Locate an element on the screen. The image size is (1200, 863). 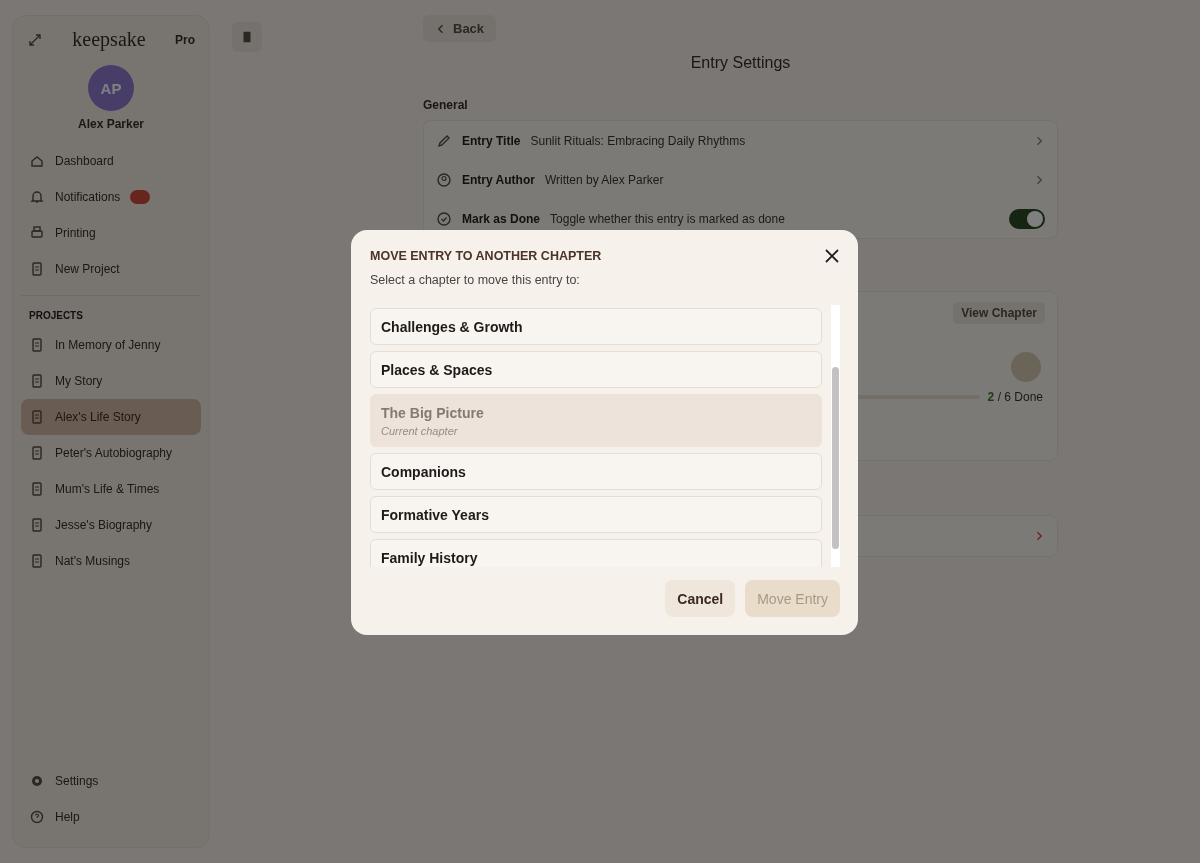
setting-row: Entry Author Written by Alex Parker is located at coordinates (740, 179).